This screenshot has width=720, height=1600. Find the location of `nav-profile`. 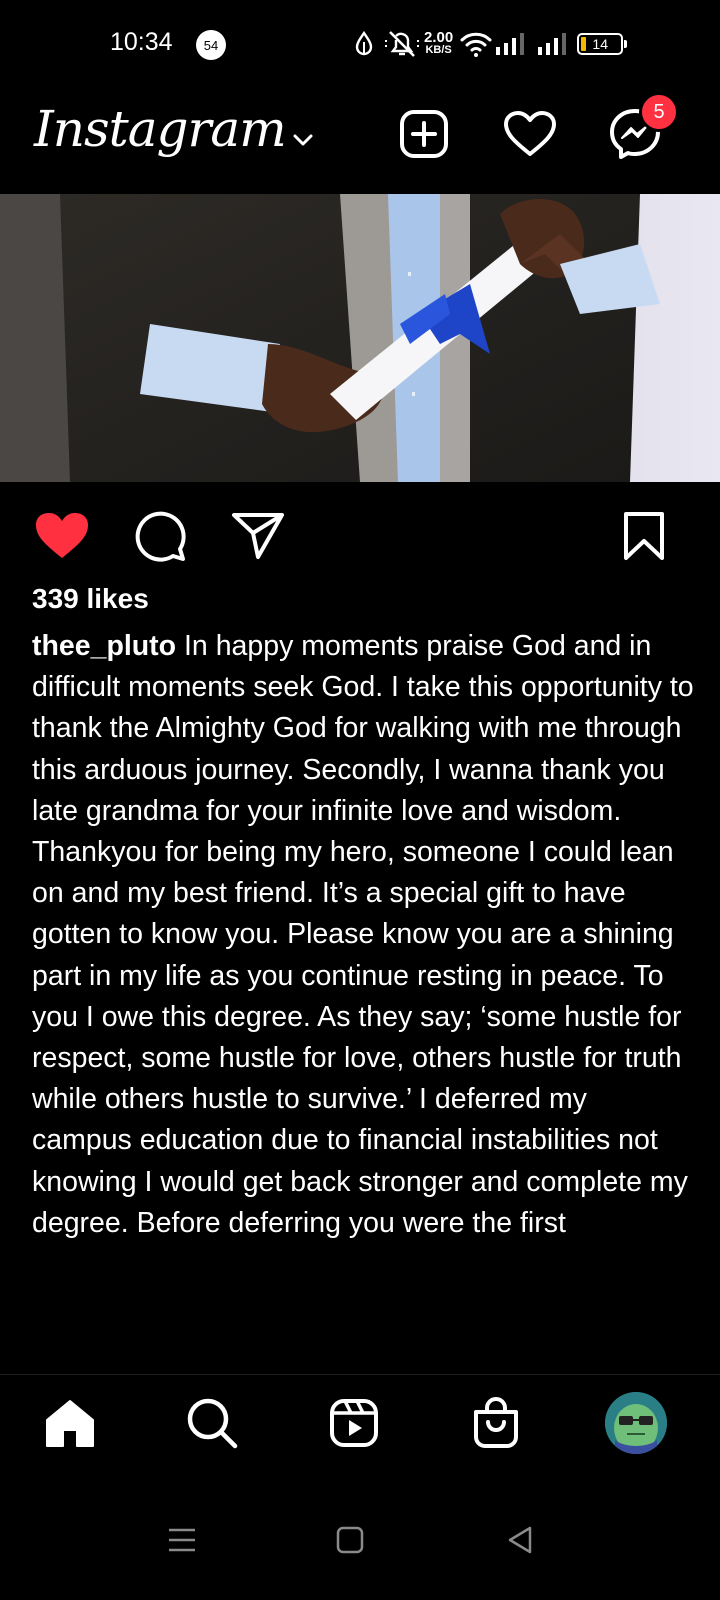

nav-profile is located at coordinates (636, 1423).